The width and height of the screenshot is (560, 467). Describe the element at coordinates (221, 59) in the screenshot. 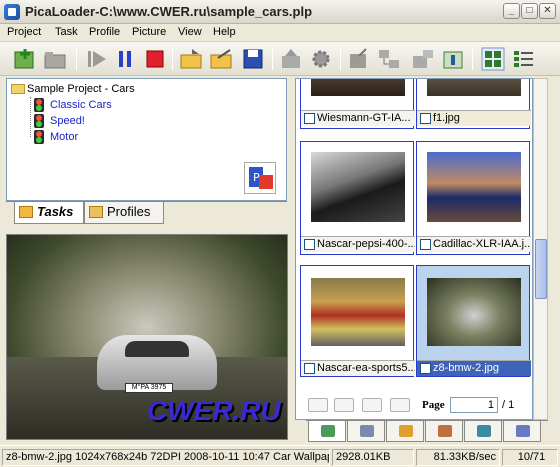

I see `export-icon` at that location.